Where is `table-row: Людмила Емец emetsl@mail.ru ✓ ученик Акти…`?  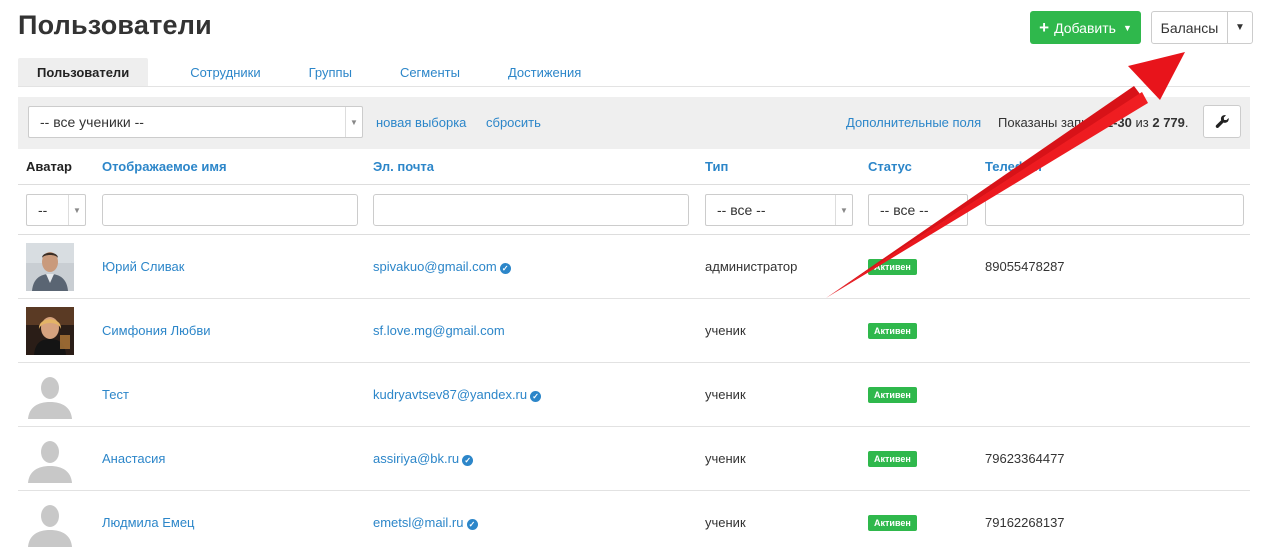
table-row: Людмила Емец emetsl@mail.ru ✓ ученик Акти… is located at coordinates (634, 520).